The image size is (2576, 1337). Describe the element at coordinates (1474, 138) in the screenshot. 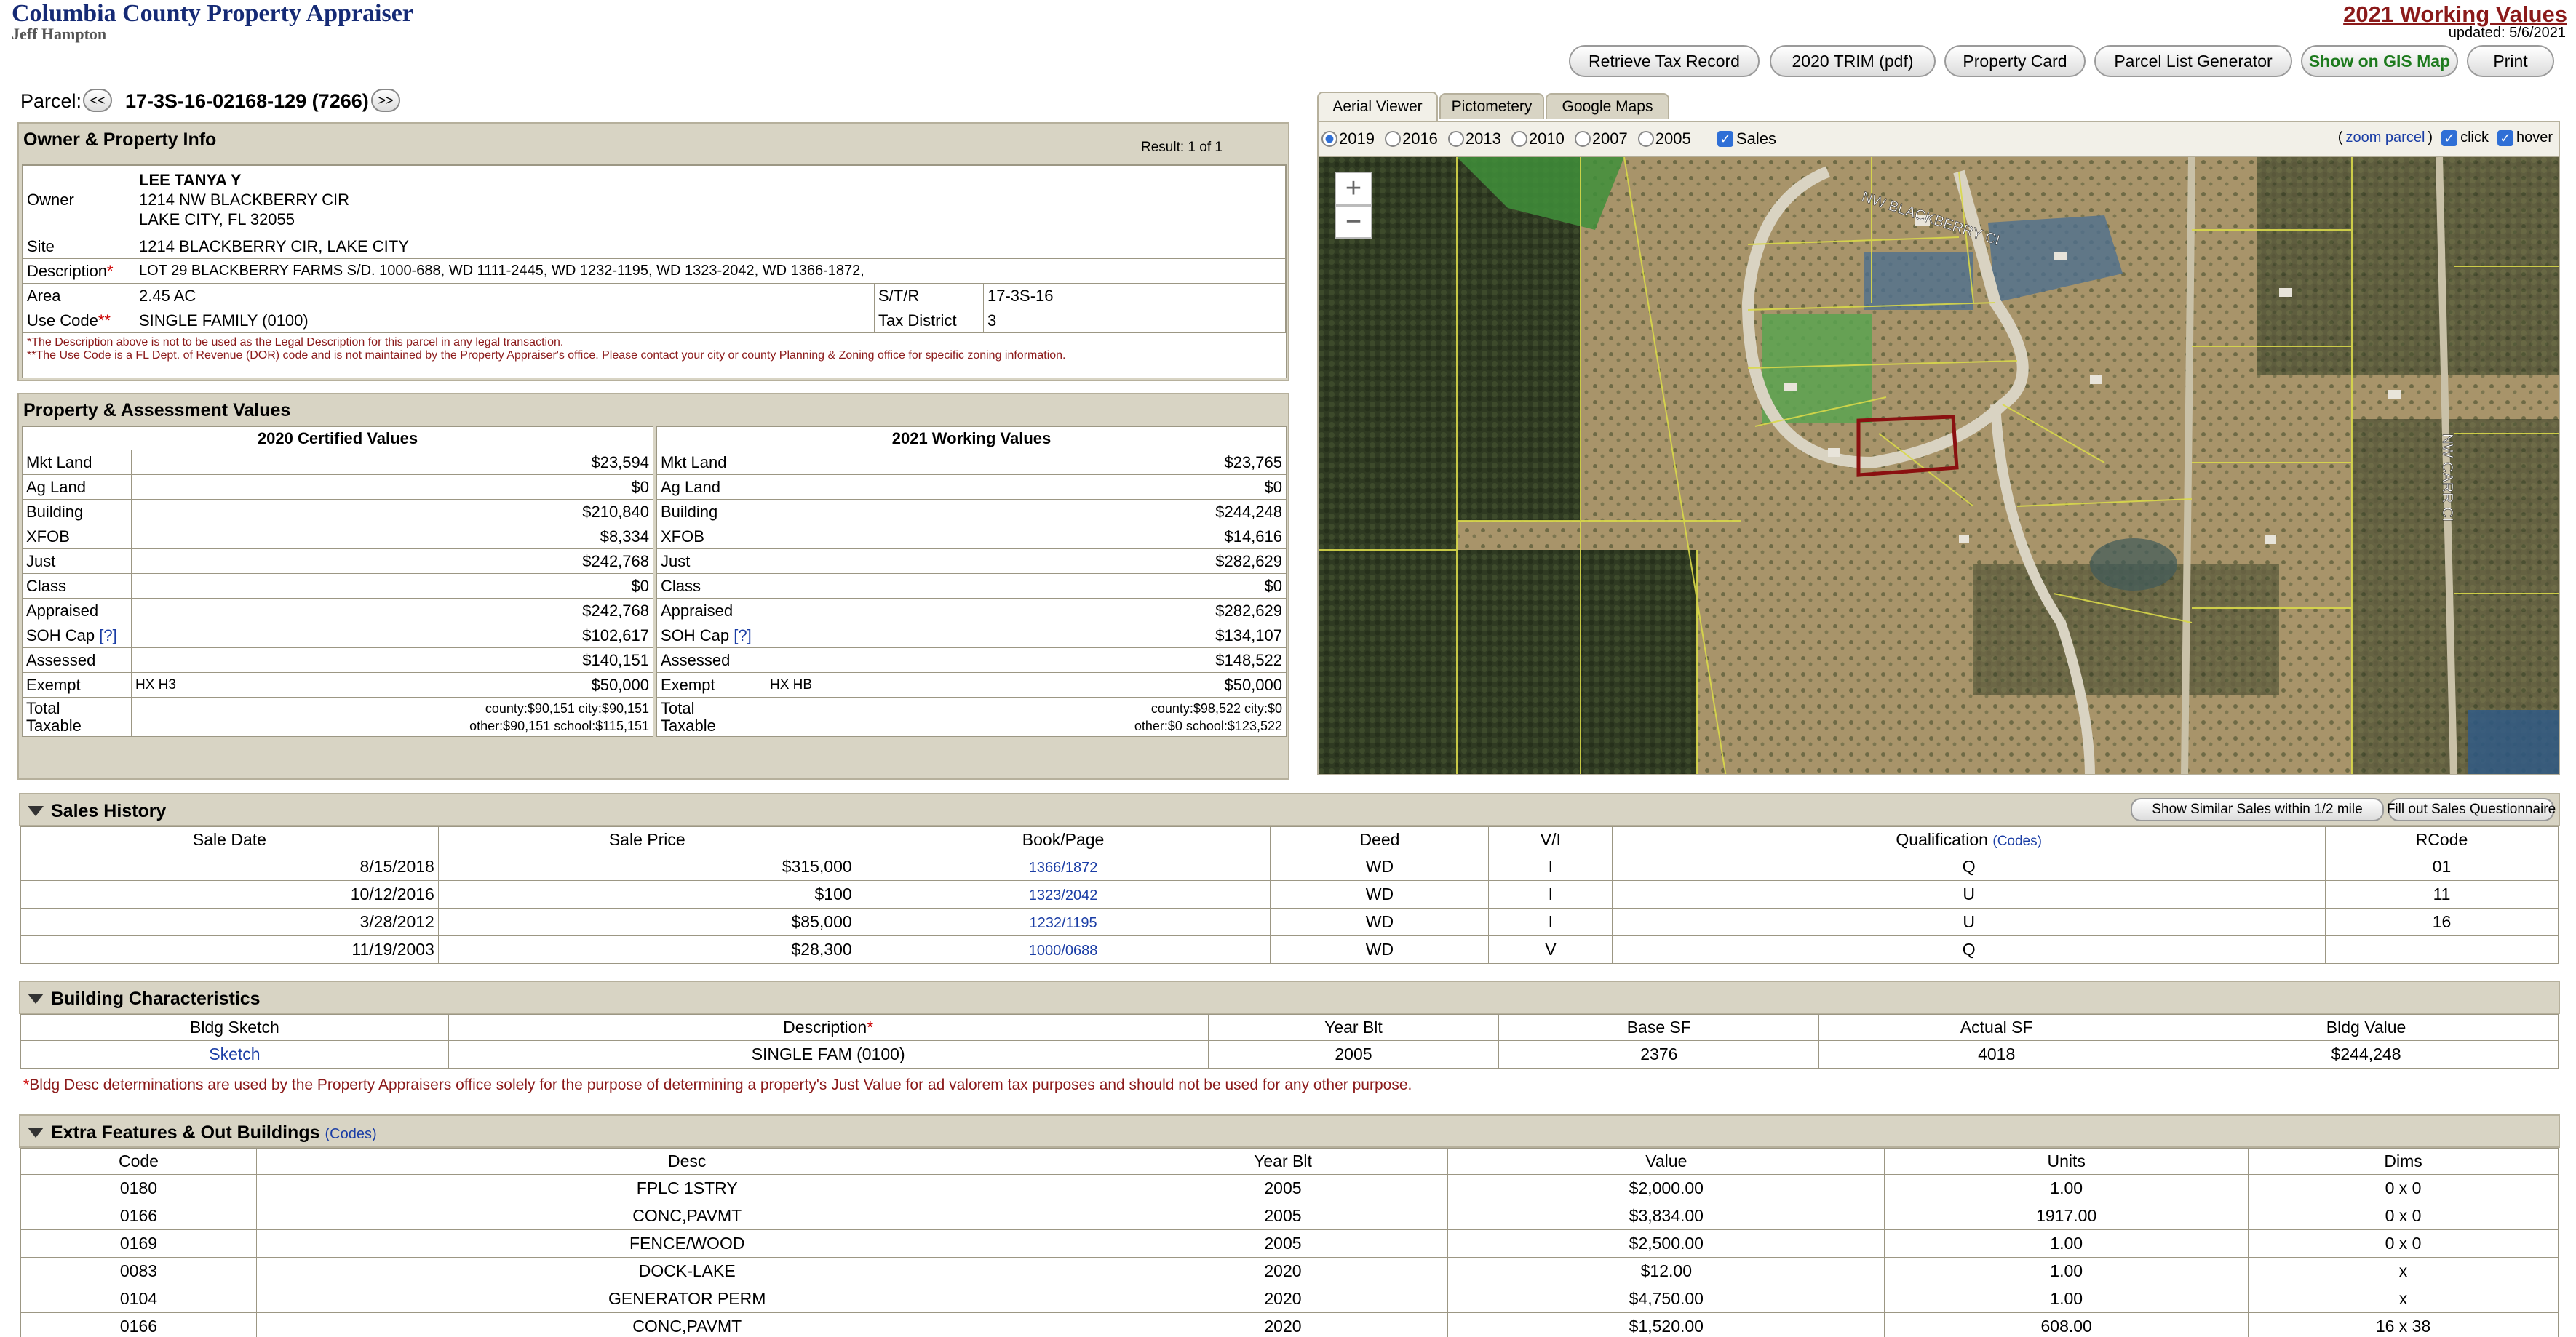

I see `year-option-2013: 2013` at that location.